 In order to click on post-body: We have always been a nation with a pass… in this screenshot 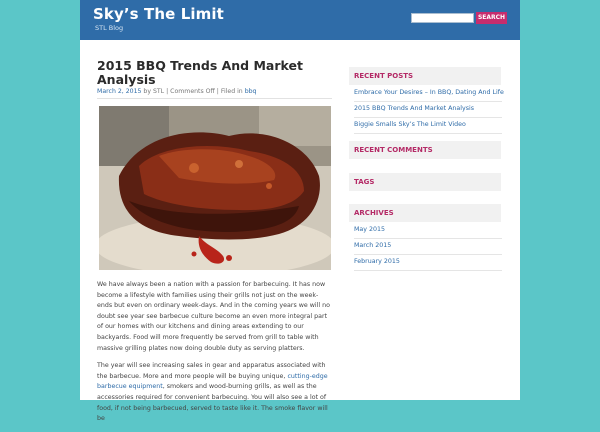, I will do `click(215, 356)`.